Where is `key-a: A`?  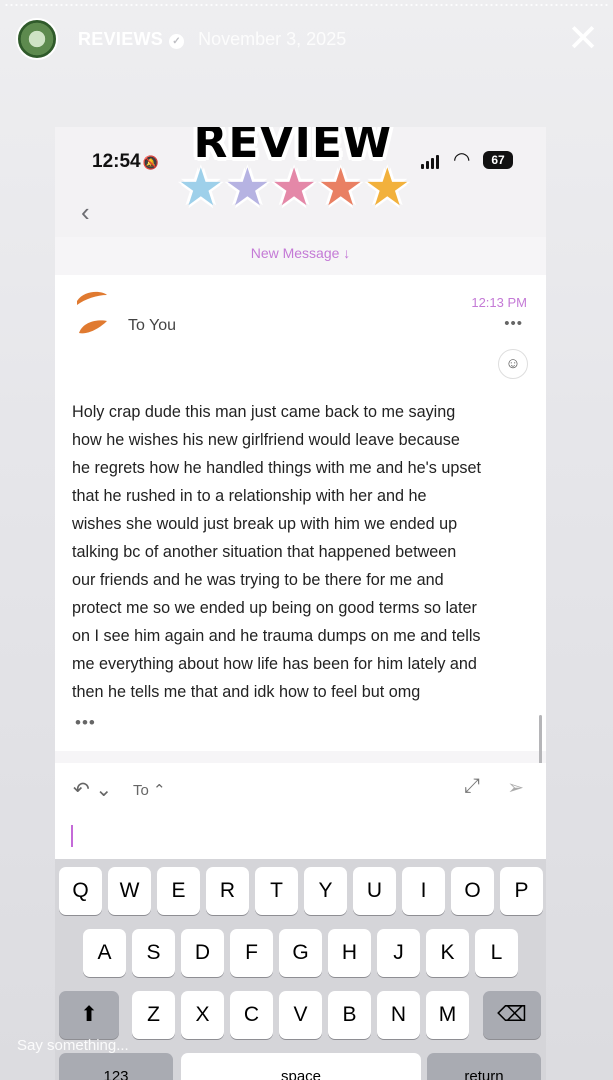
key-a: A is located at coordinates (104, 953).